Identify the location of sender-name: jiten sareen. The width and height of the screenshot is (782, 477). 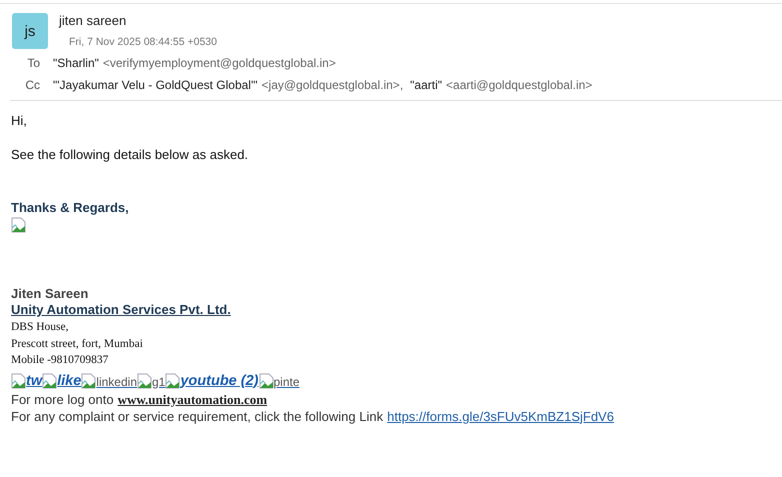
(93, 20).